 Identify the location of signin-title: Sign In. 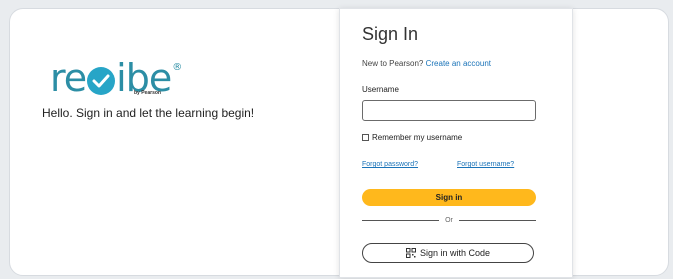
(390, 34).